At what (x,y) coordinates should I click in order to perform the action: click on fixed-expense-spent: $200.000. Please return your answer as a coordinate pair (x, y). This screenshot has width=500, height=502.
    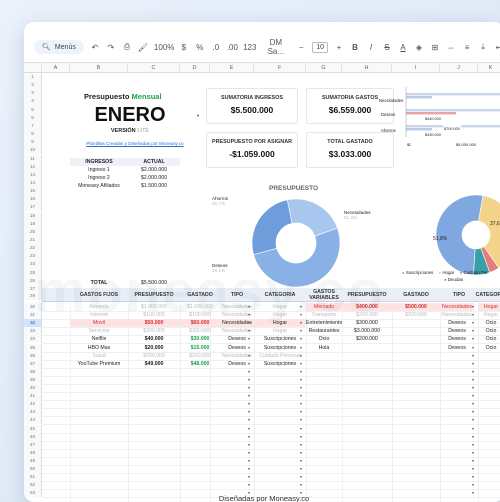
    Looking at the image, I should click on (200, 356).